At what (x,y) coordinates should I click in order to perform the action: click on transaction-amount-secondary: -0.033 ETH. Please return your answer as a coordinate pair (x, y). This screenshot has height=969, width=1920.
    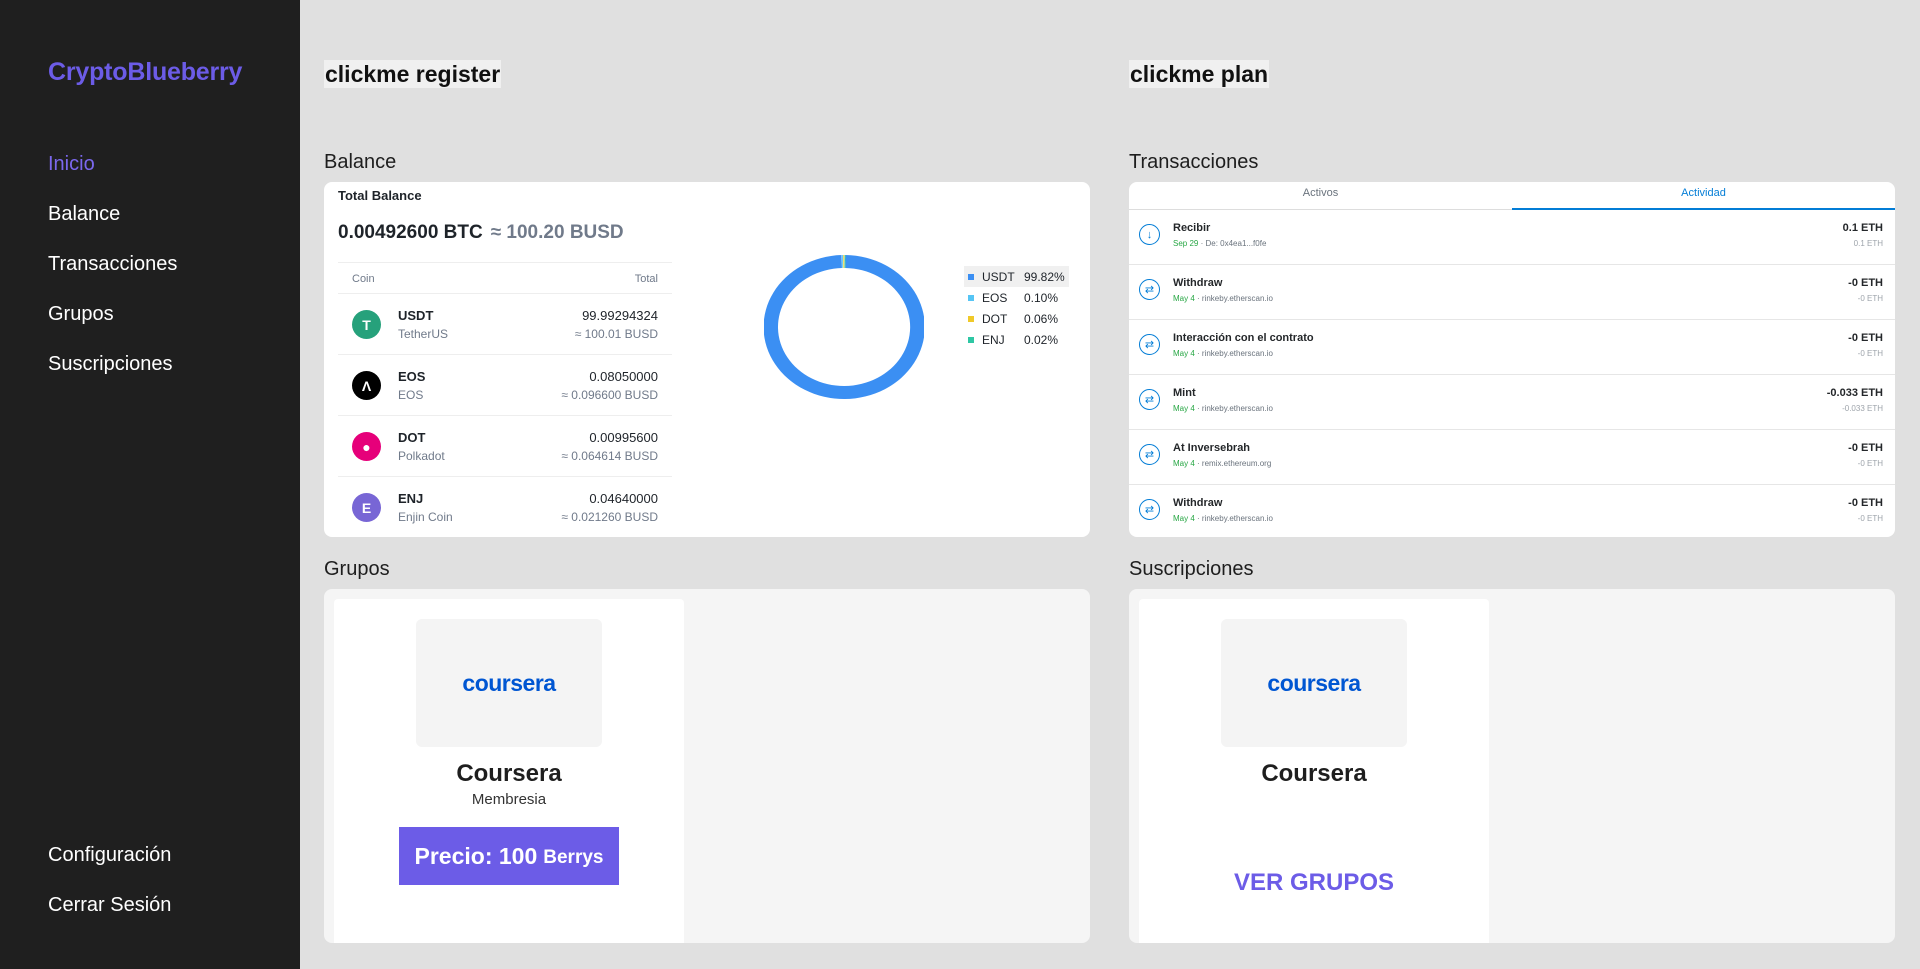
    Looking at the image, I should click on (1862, 408).